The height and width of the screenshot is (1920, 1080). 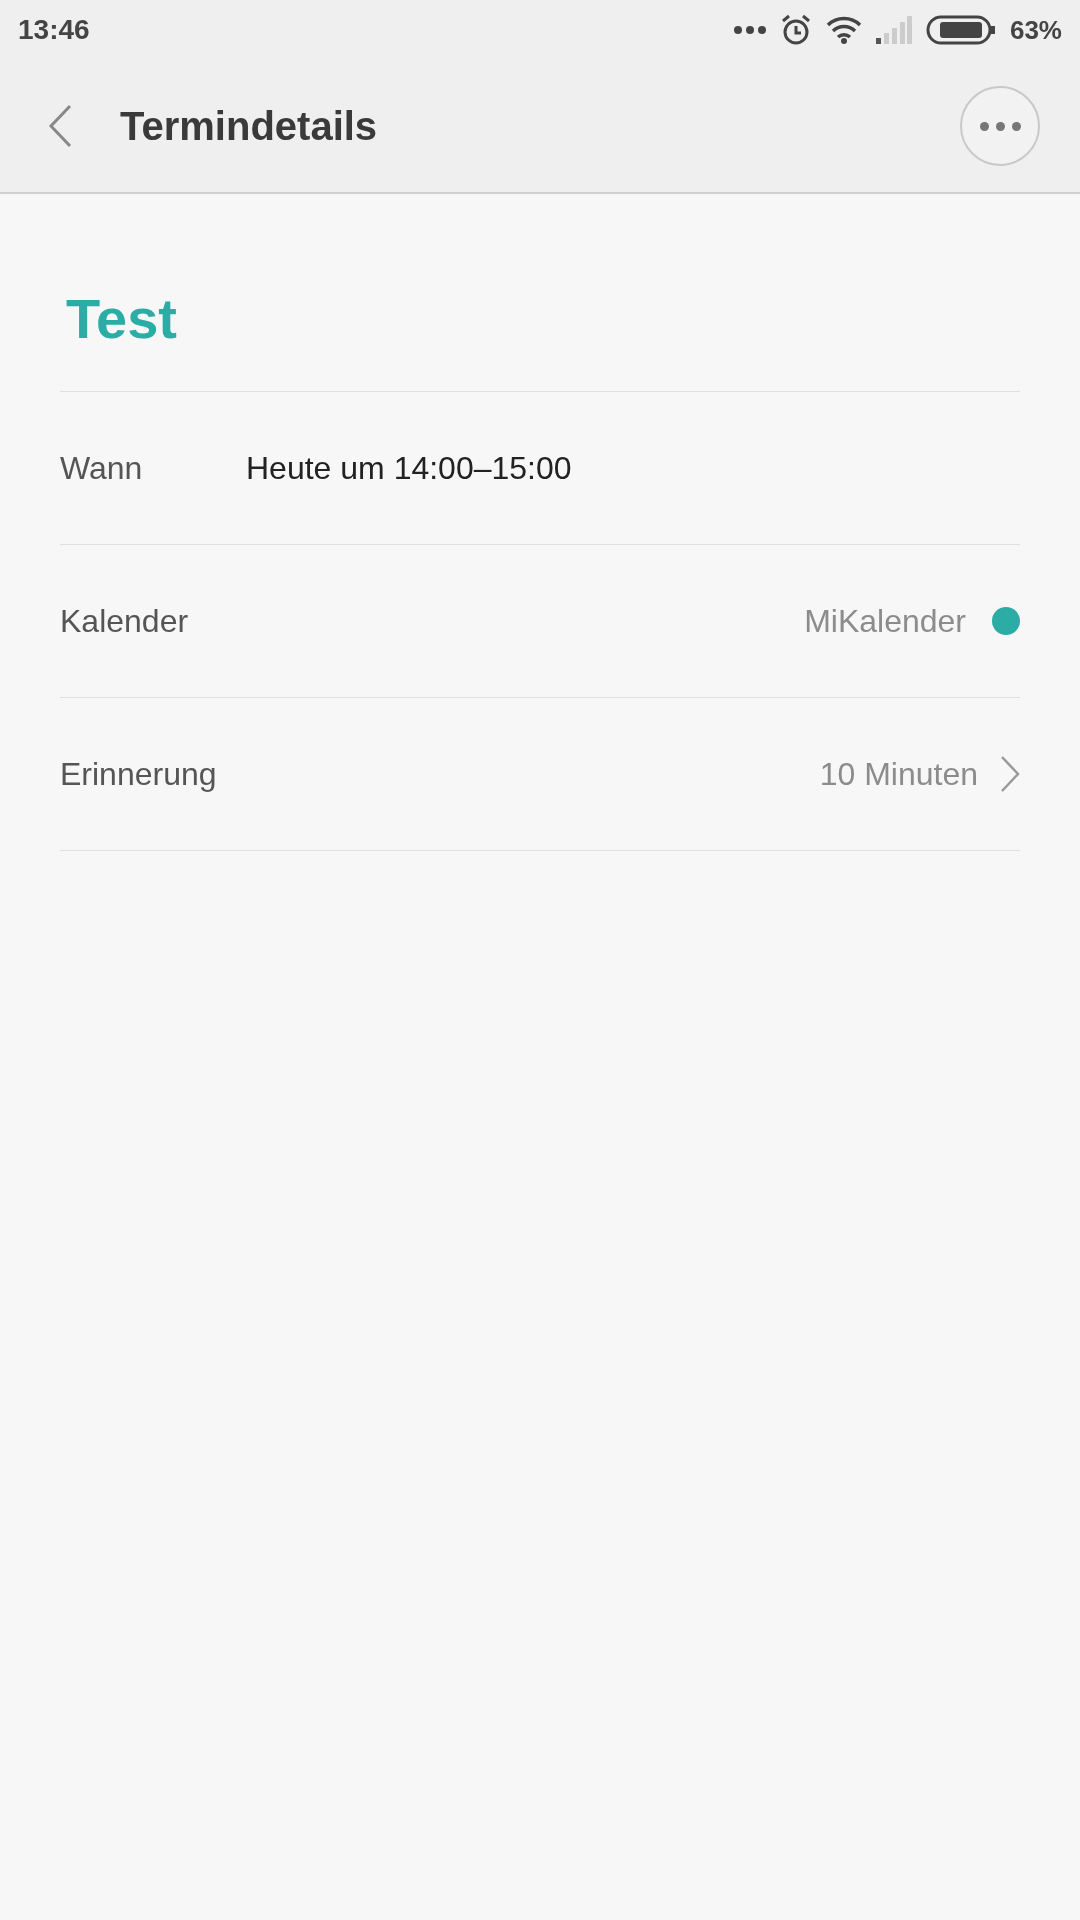 What do you see at coordinates (898, 774) in the screenshot?
I see `detail-value: 10 Minuten` at bounding box center [898, 774].